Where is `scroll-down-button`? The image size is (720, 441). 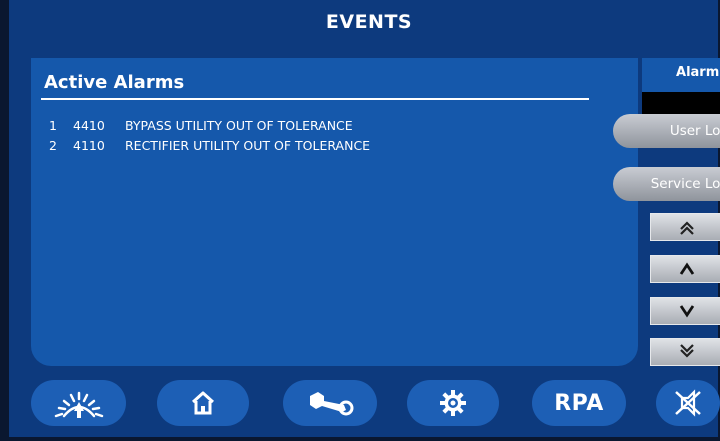
scroll-down-button is located at coordinates (685, 311).